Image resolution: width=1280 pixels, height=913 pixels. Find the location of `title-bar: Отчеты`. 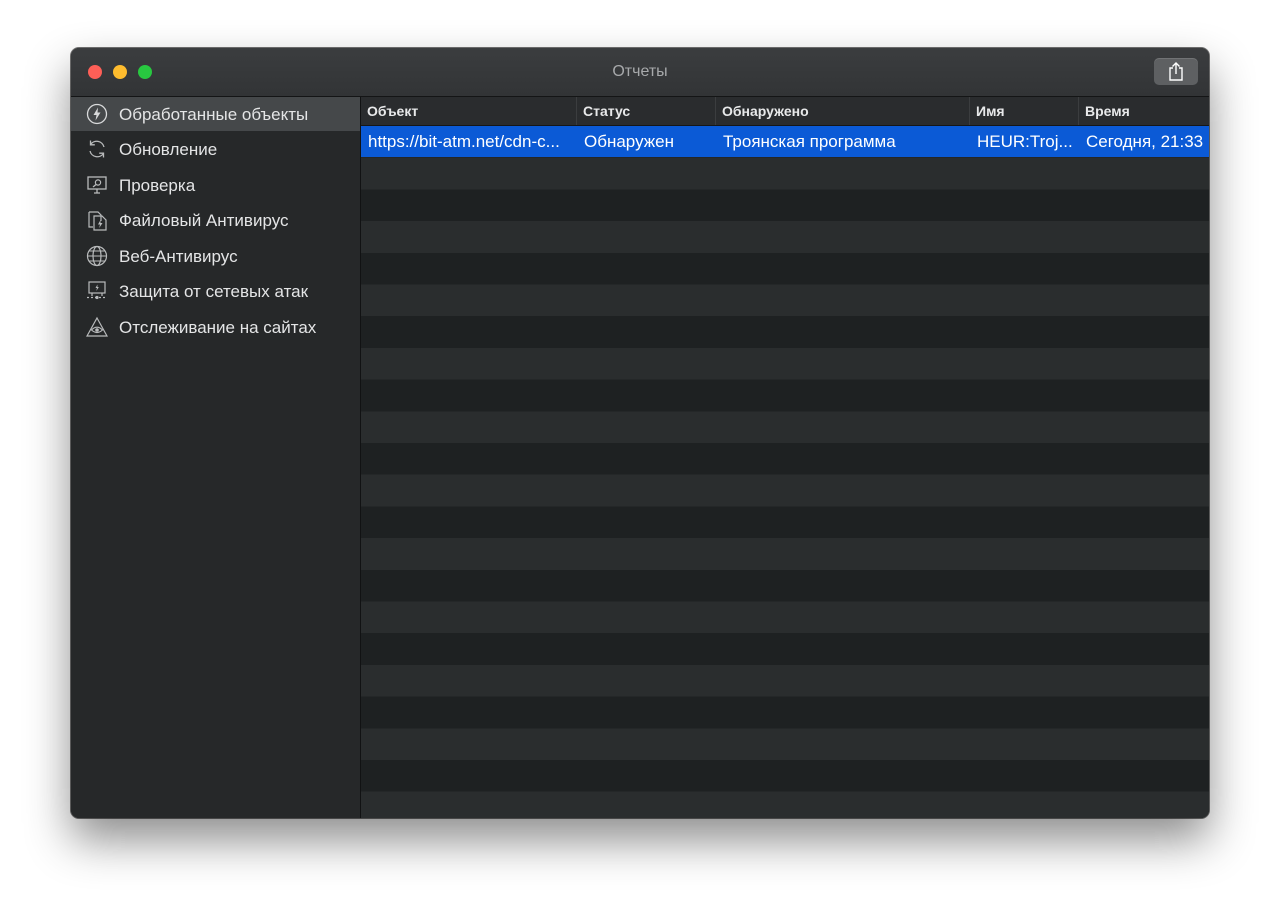

title-bar: Отчеты is located at coordinates (640, 72).